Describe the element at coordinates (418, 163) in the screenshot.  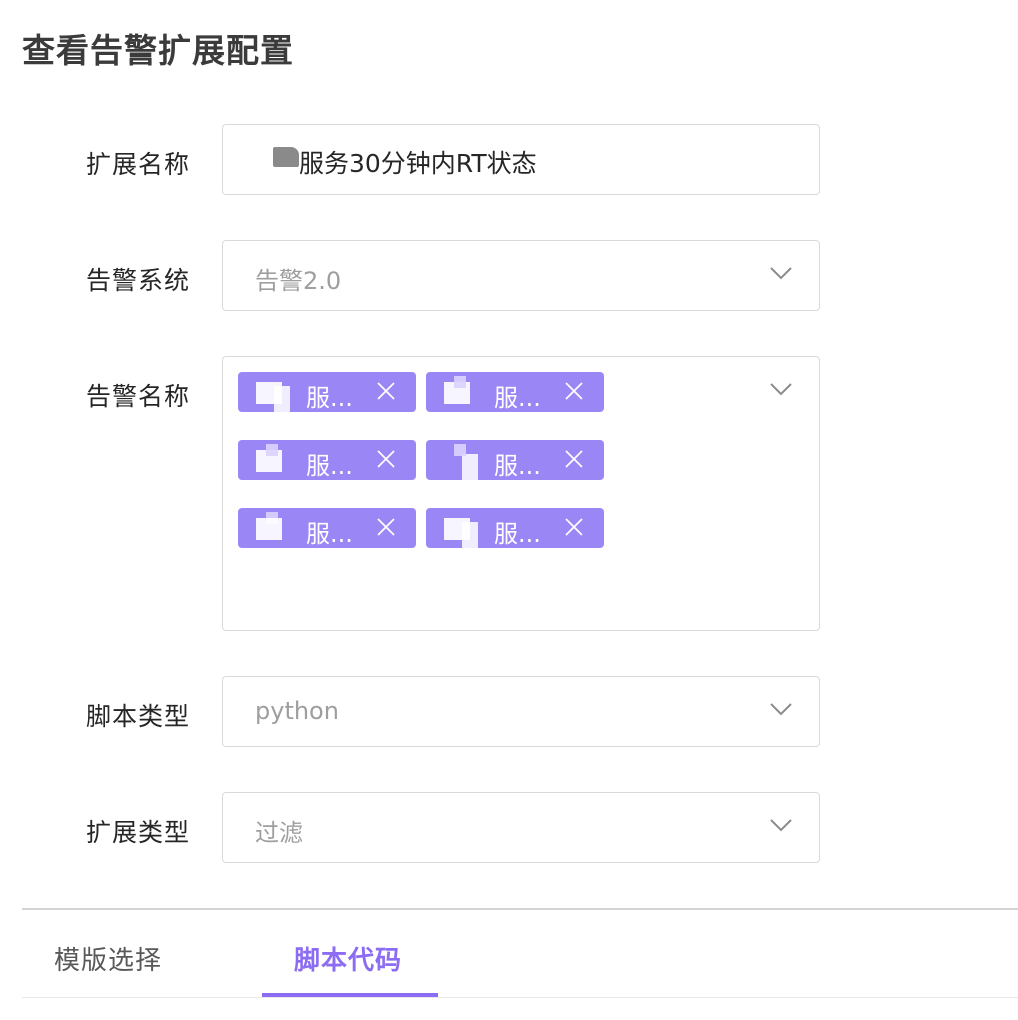
I see `extension-name-value: 服务30分钟内RT状态` at that location.